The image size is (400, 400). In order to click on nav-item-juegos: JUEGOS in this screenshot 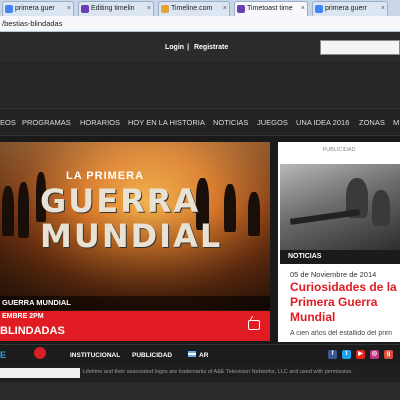, I will do `click(272, 122)`.